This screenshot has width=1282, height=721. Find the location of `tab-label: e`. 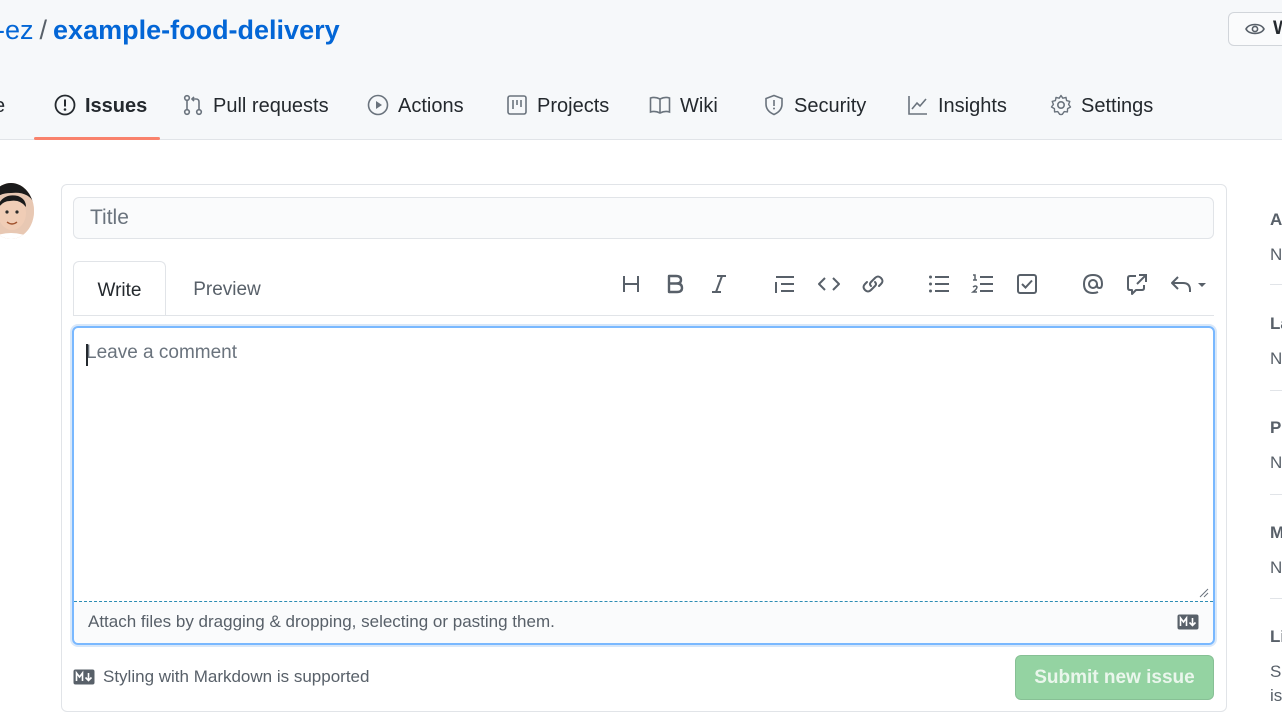

tab-label: e is located at coordinates (2, 106).